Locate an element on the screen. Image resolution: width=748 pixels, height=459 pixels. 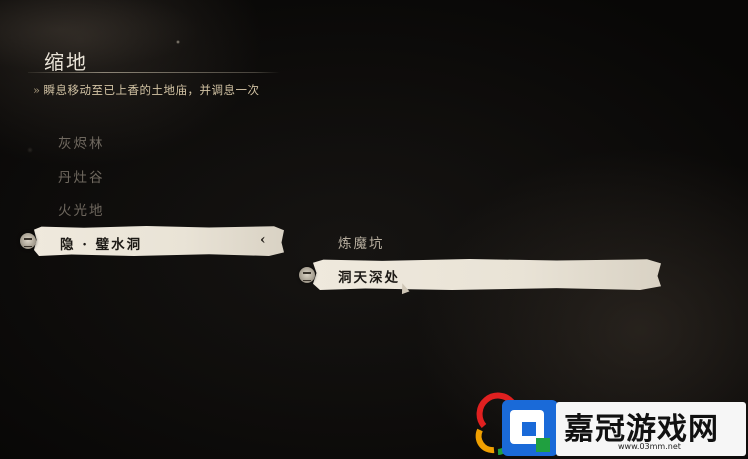
watermark-url: www.03mm.net is located at coordinates (649, 446).